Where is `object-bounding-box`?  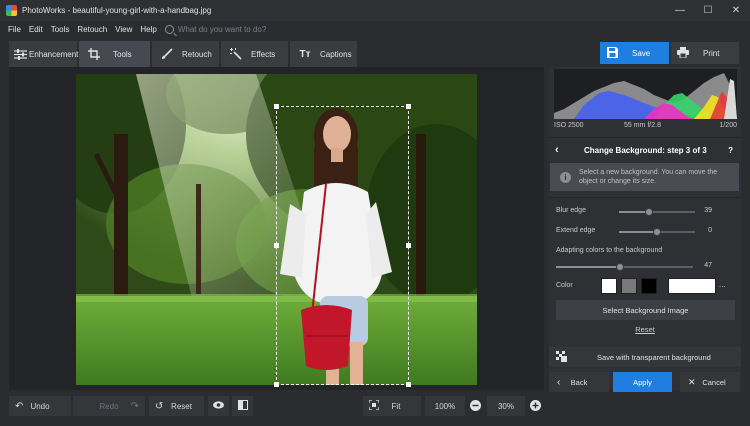
object-bounding-box is located at coordinates (342, 245).